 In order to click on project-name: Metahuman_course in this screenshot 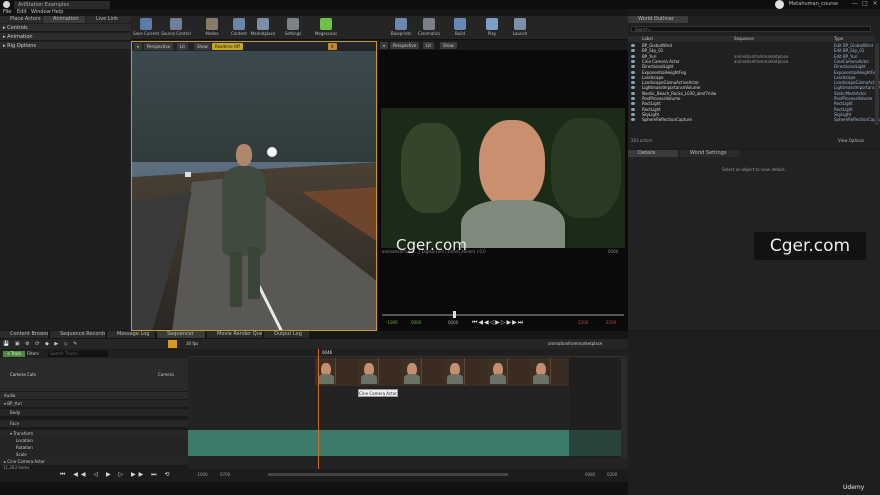, I will do `click(813, 4)`.